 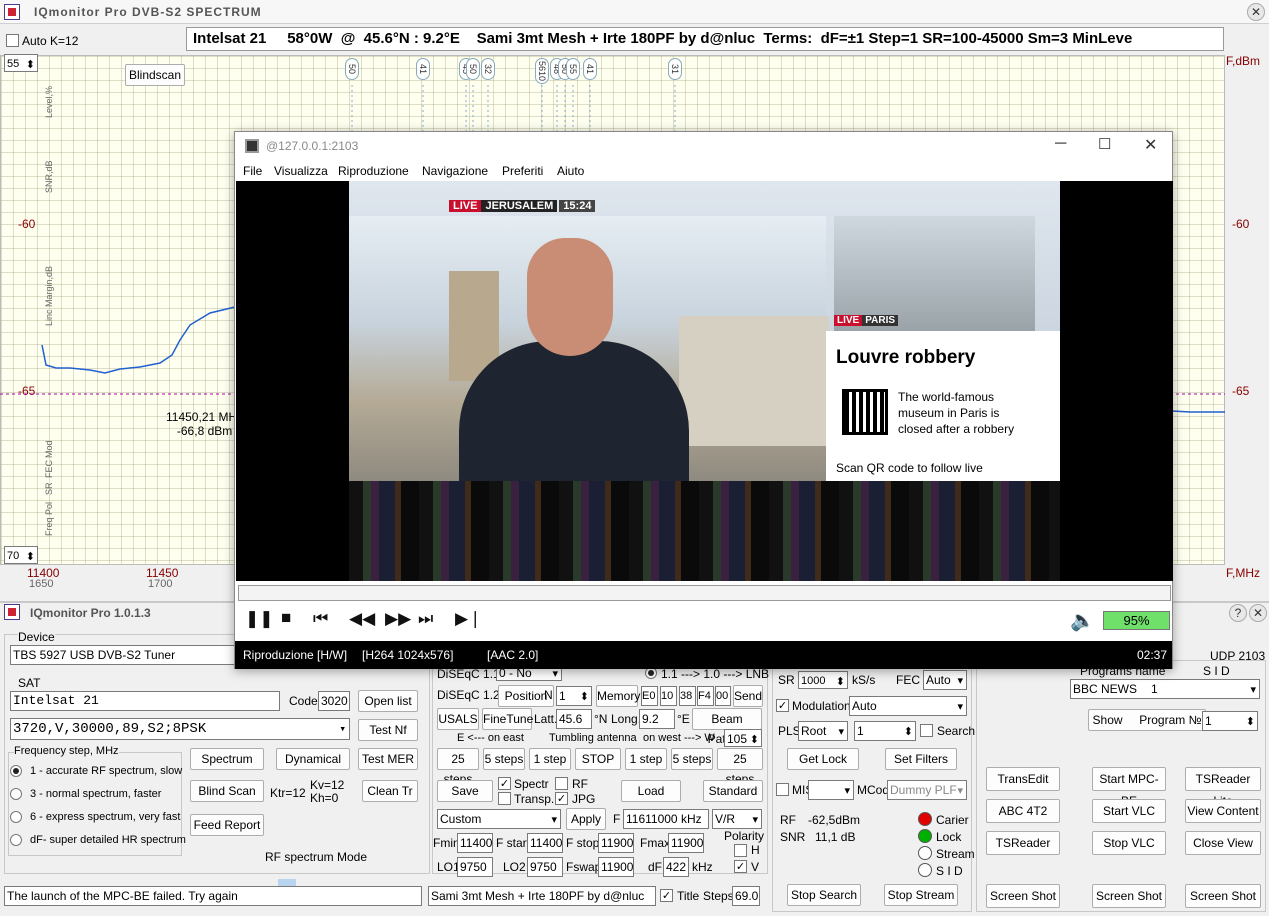 What do you see at coordinates (313, 759) in the screenshot?
I see `dynamical-button: Dynamical` at bounding box center [313, 759].